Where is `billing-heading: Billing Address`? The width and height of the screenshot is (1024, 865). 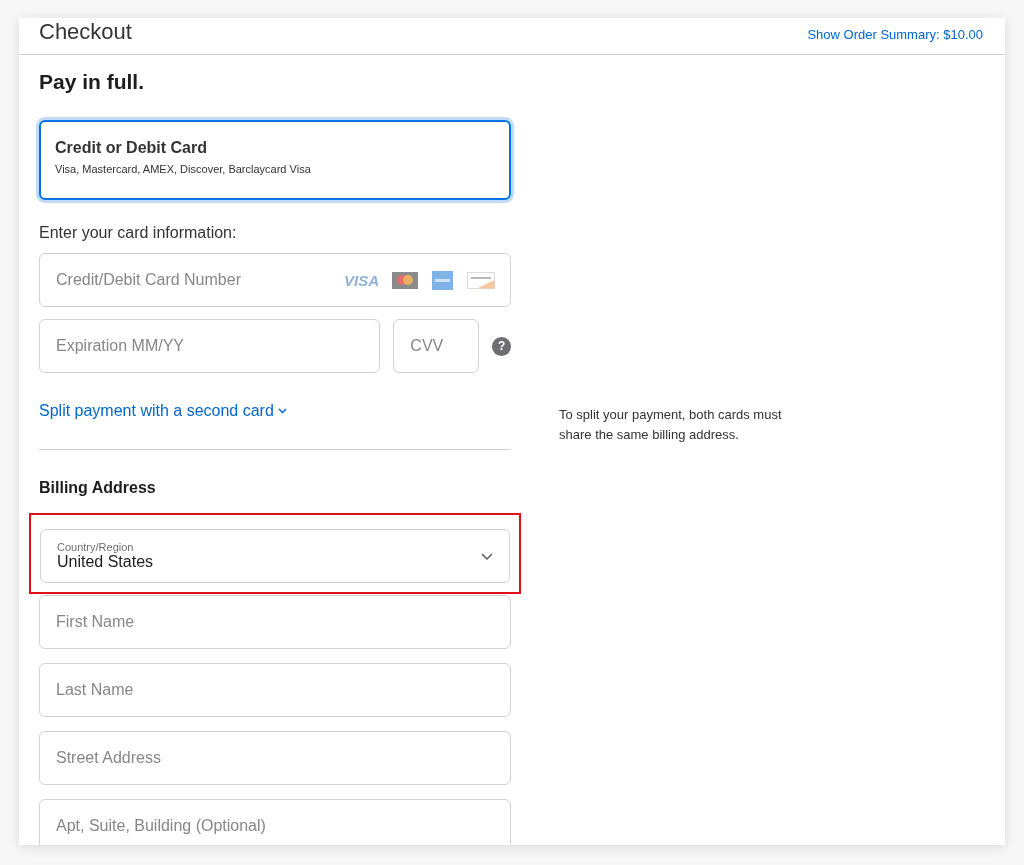 billing-heading: Billing Address is located at coordinates (98, 488).